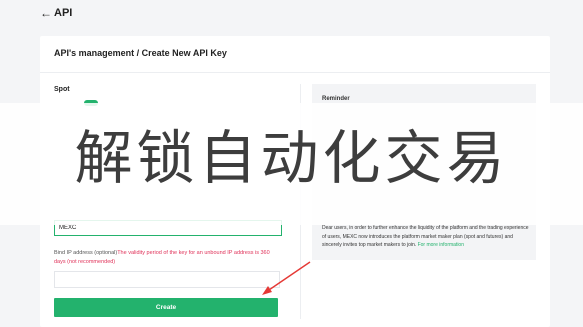 This screenshot has height=327, width=583. What do you see at coordinates (166, 307) in the screenshot?
I see `create-button: Create` at bounding box center [166, 307].